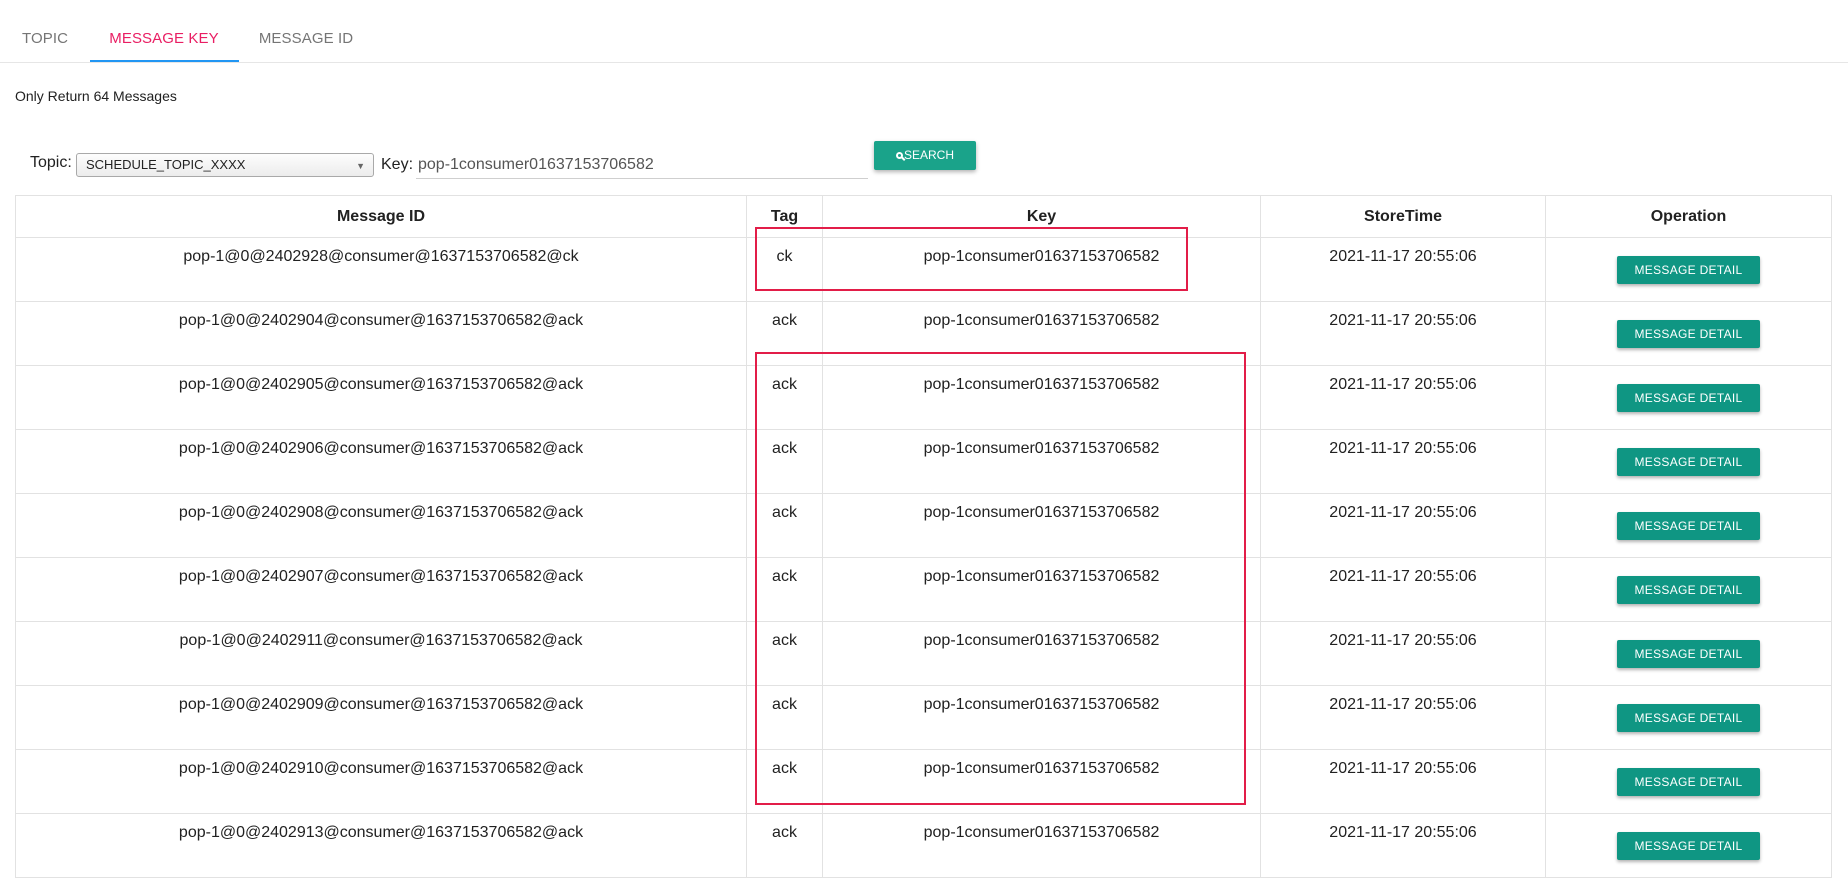 The image size is (1848, 878). I want to click on tab-active-indicator, so click(164, 61).